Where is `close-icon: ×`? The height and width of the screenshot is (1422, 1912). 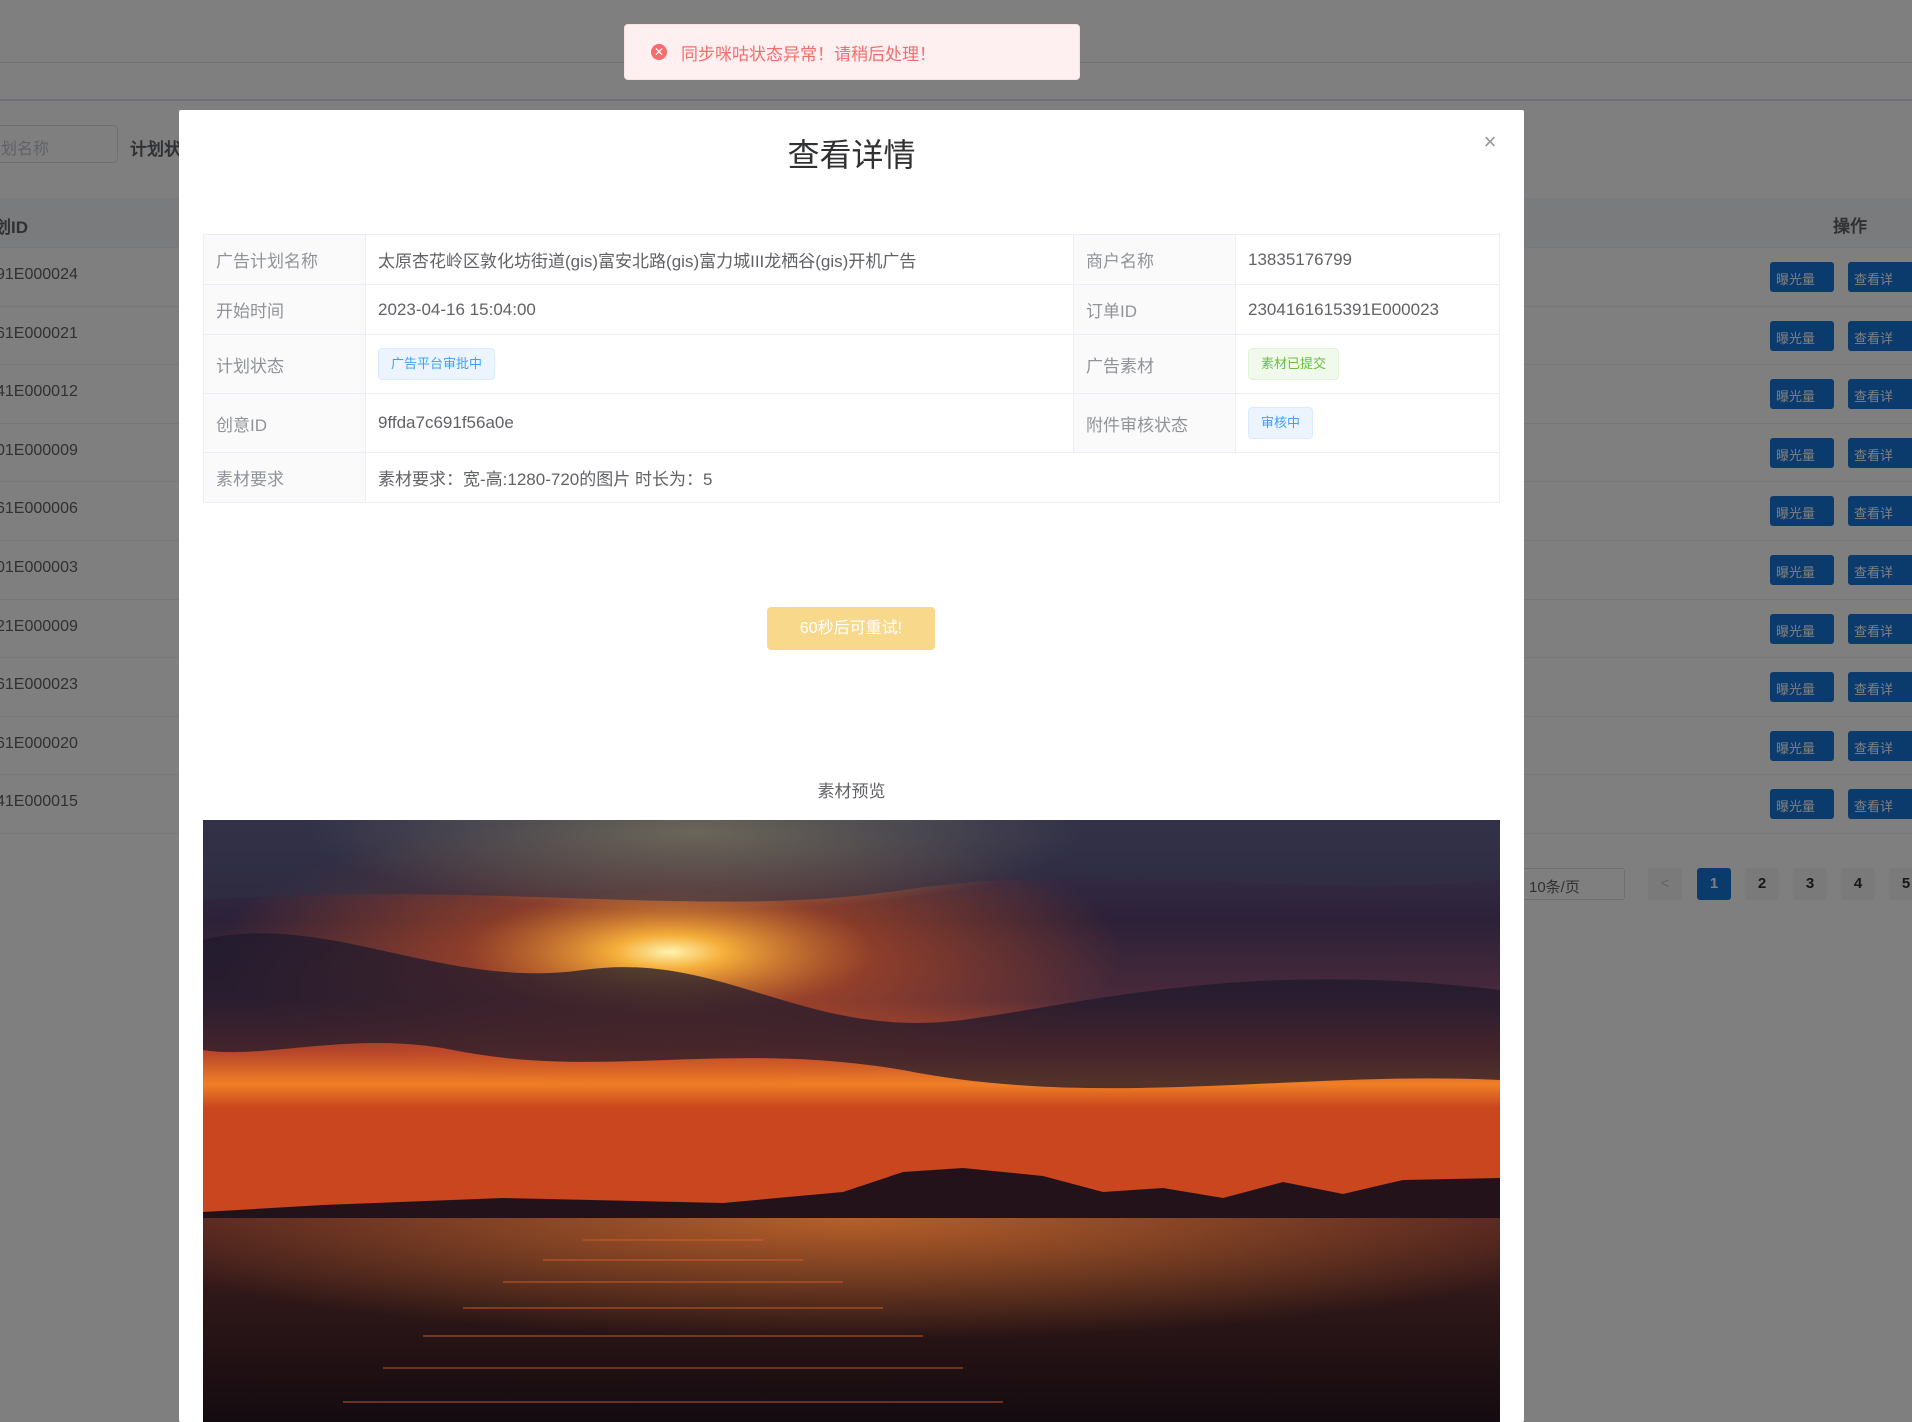 close-icon: × is located at coordinates (1490, 142).